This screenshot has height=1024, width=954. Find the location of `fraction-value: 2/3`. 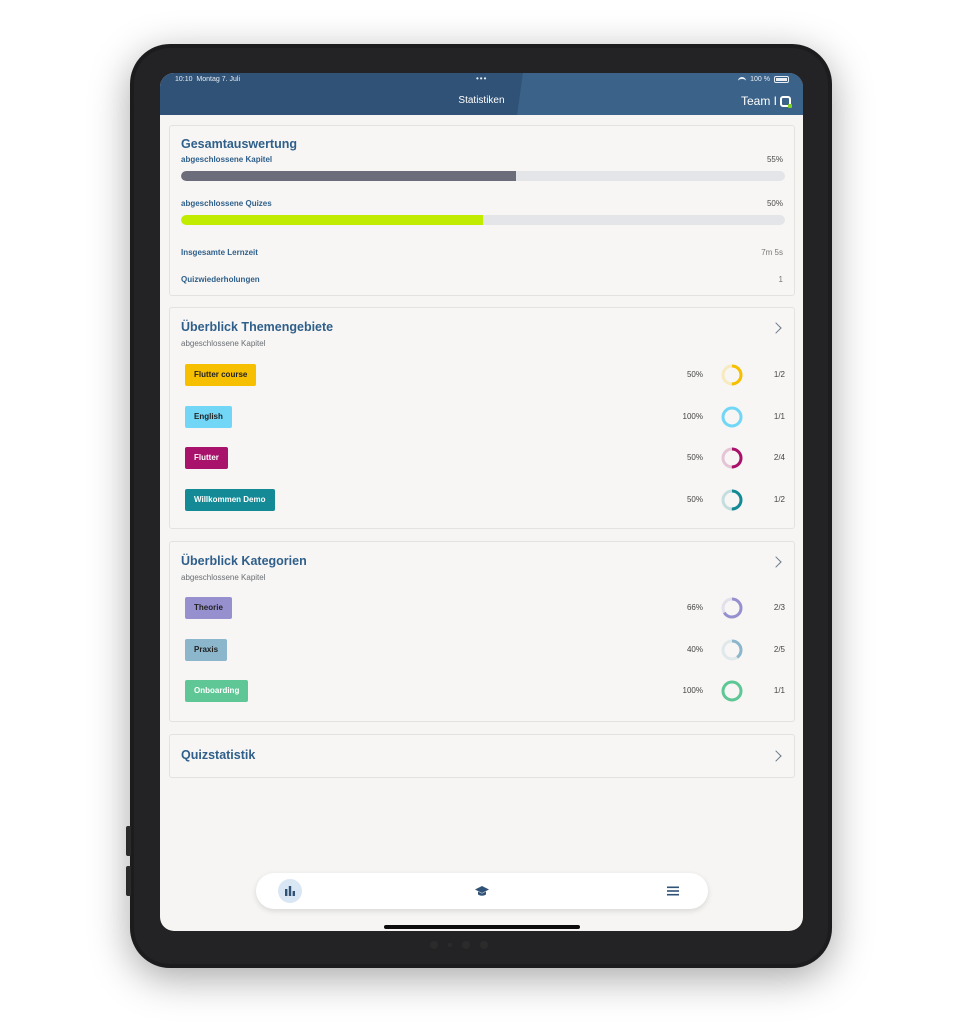

fraction-value: 2/3 is located at coordinates (779, 607).